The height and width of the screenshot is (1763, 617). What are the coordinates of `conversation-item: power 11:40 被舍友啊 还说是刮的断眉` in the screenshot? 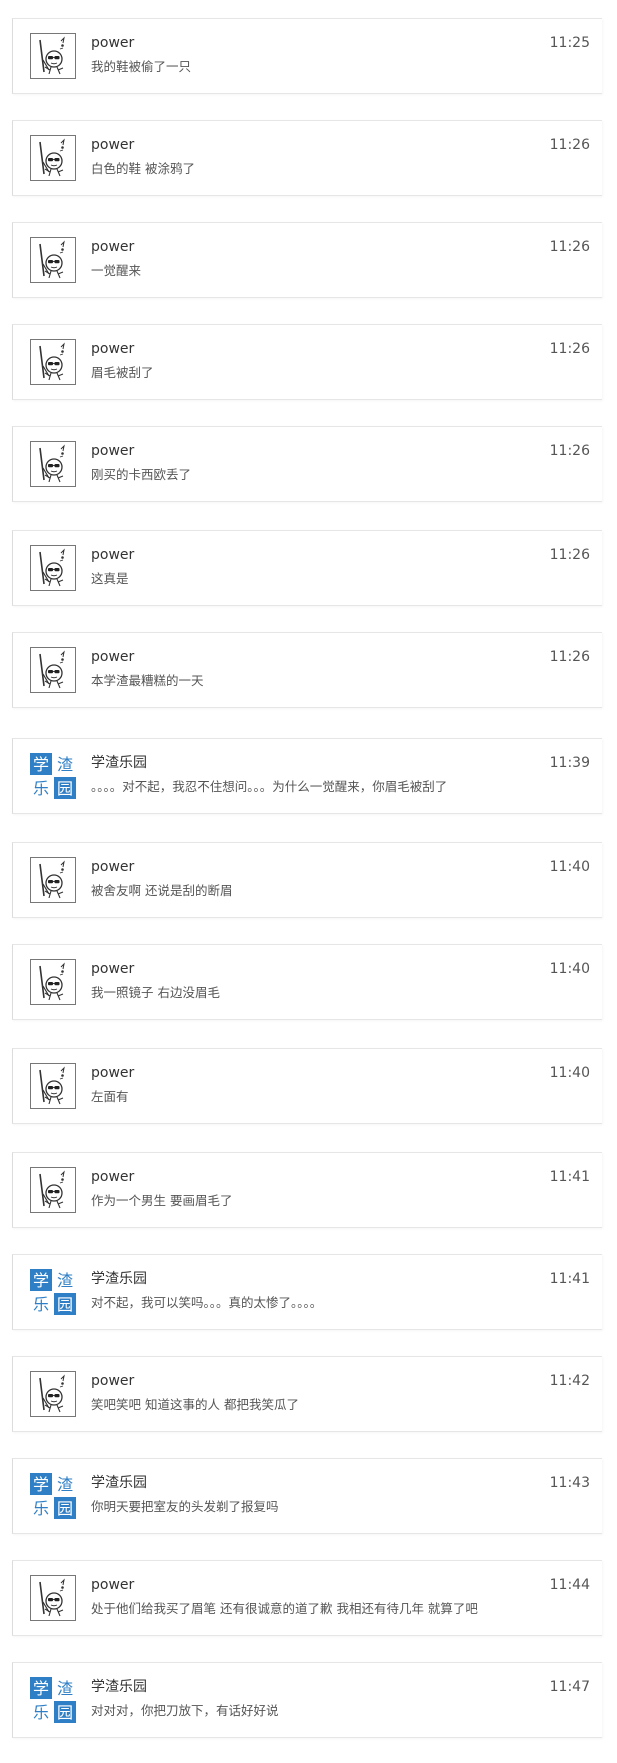 It's located at (307, 880).